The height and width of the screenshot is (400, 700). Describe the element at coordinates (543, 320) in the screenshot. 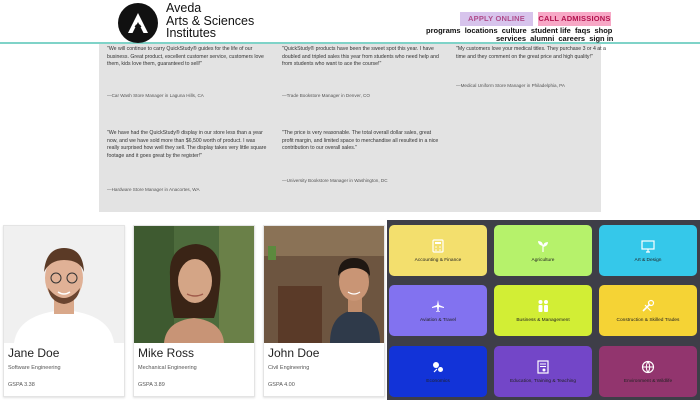

I see `tile-label: Business & Management` at that location.